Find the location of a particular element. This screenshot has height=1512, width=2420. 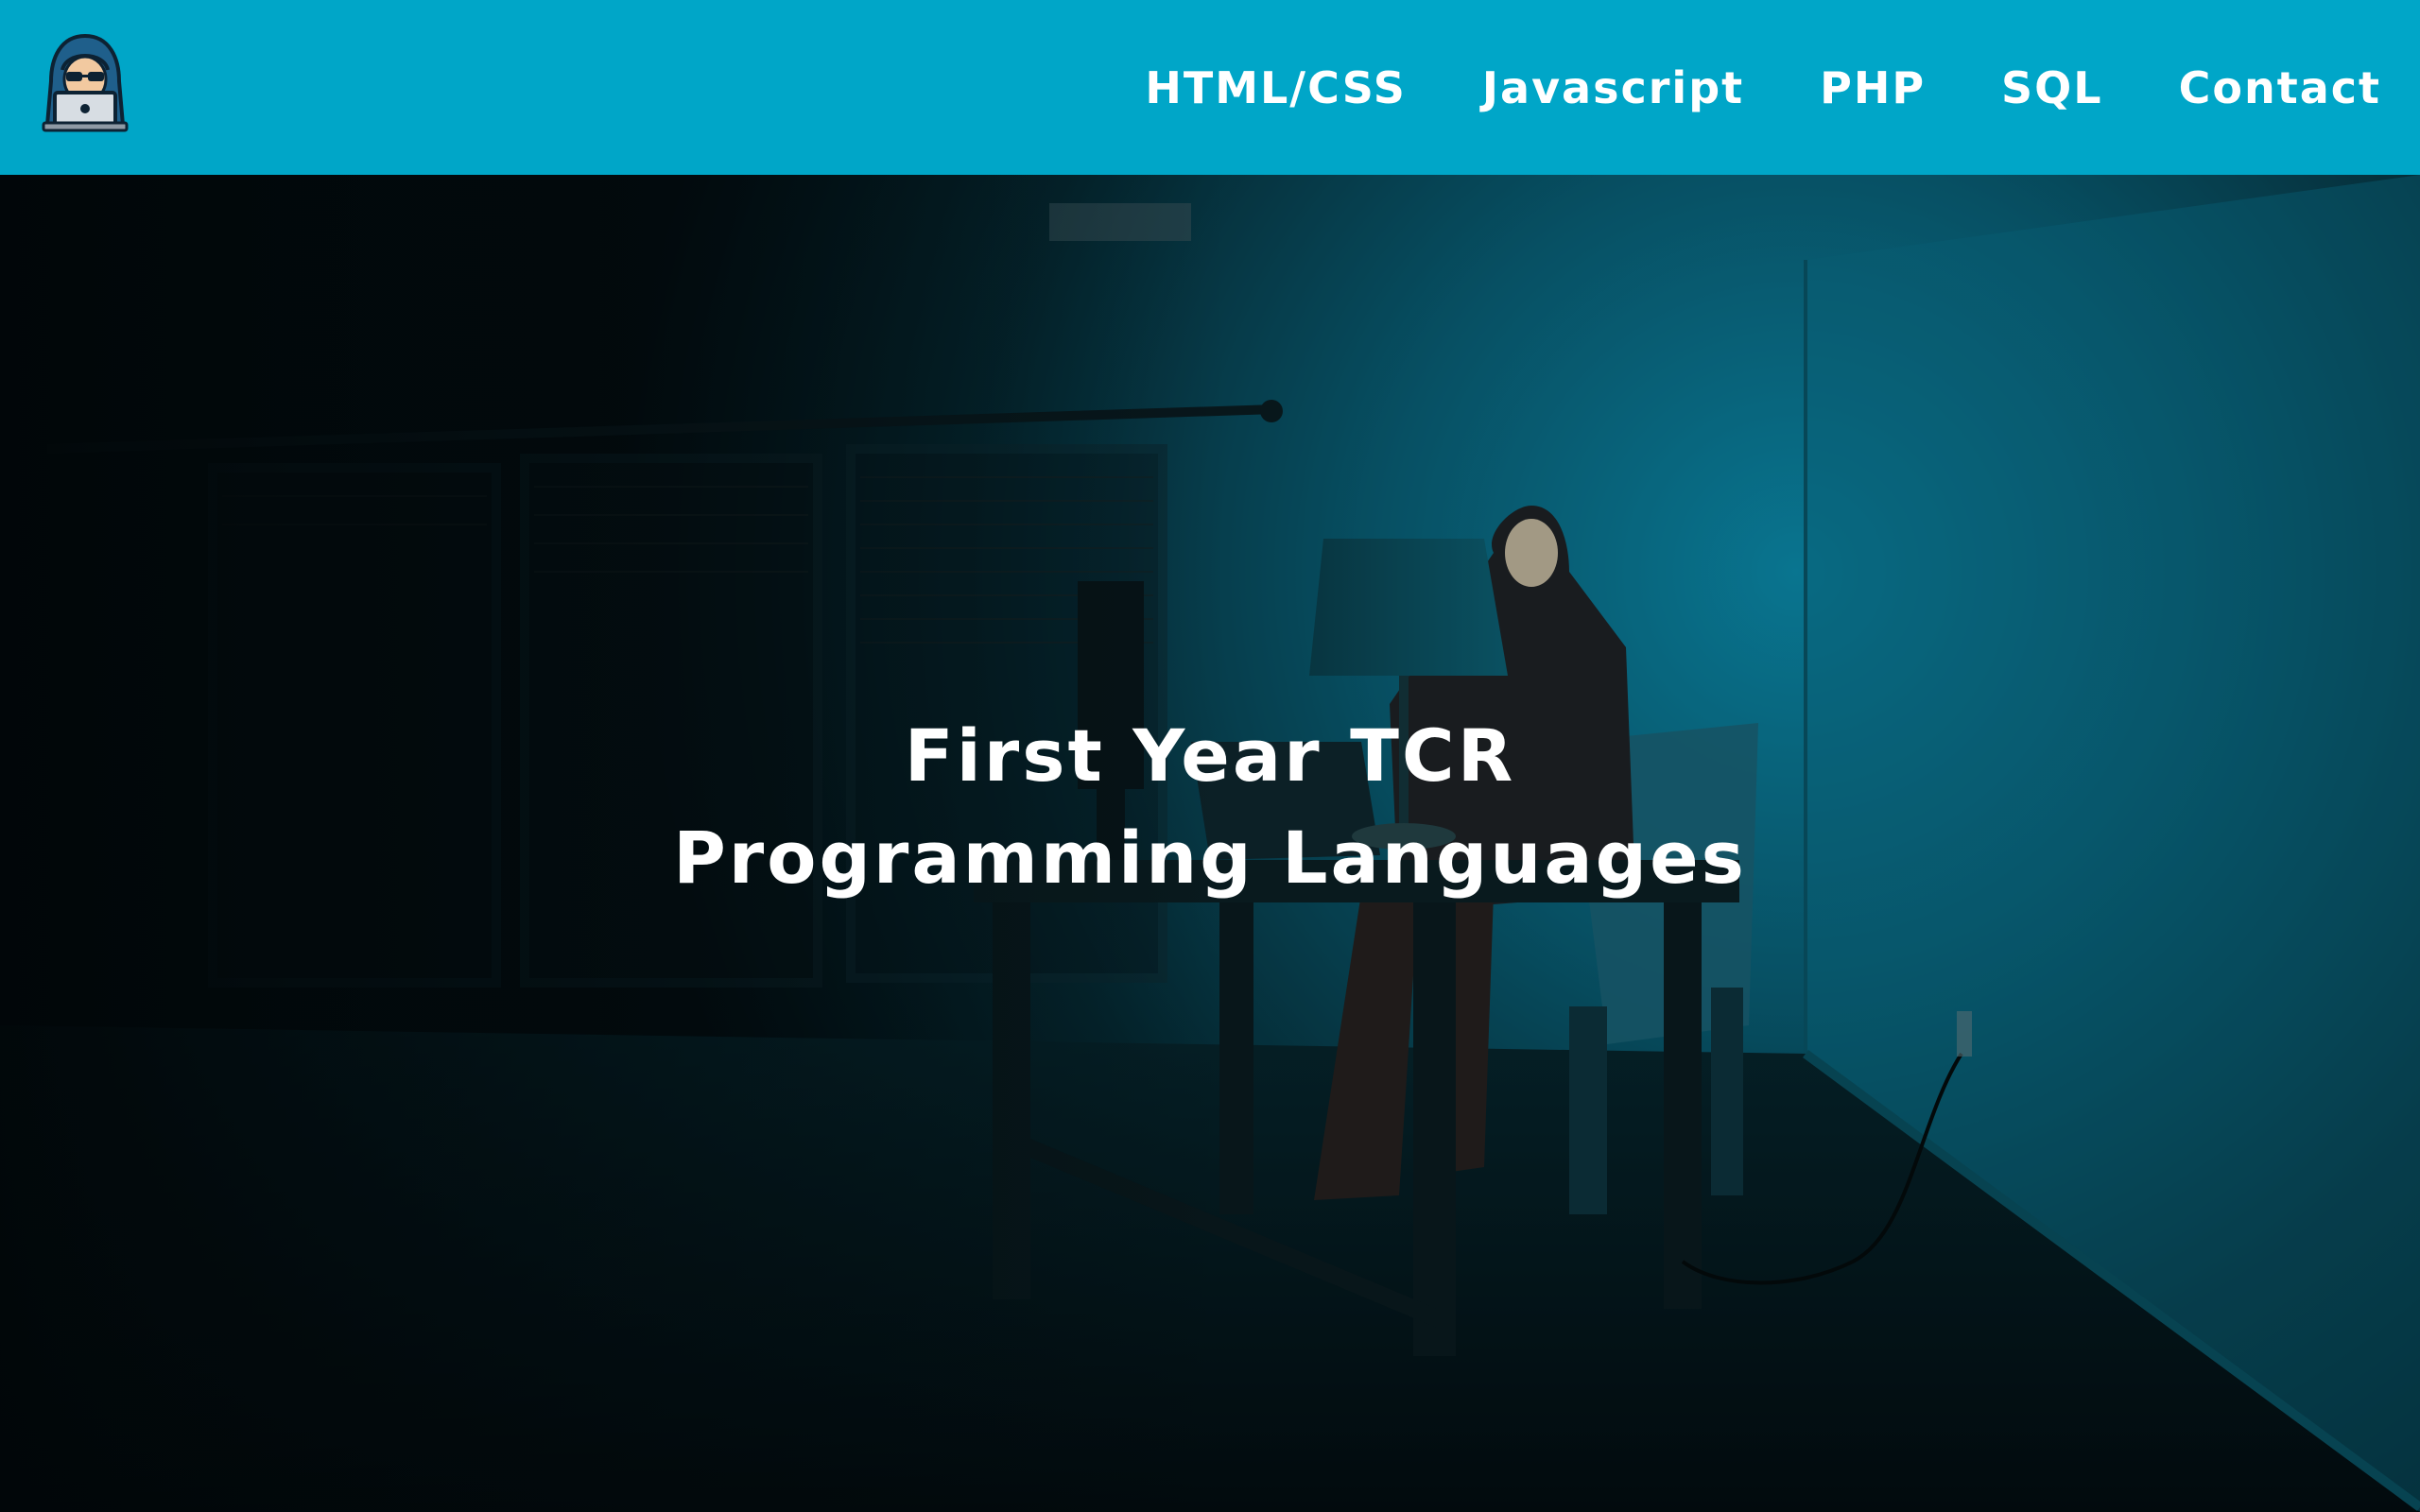

nav-item-javascript: Javascript is located at coordinates (1613, 87).